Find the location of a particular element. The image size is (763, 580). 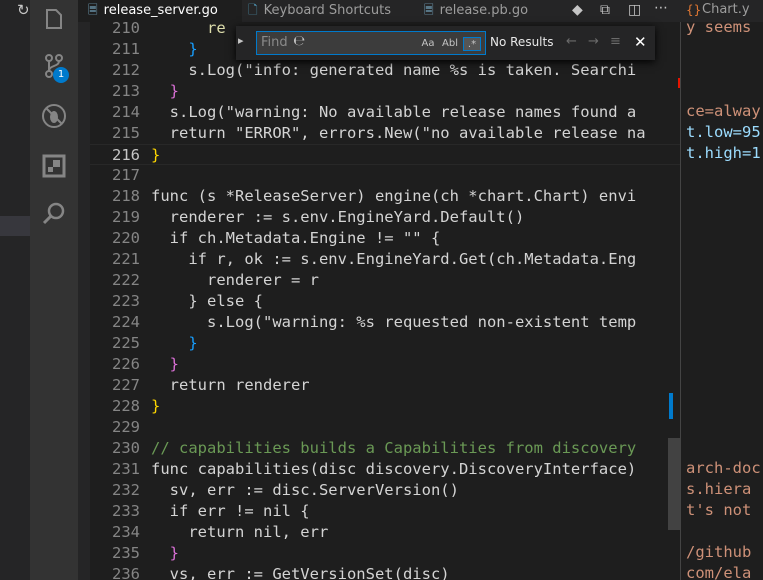

find-status: No Results is located at coordinates (522, 42).